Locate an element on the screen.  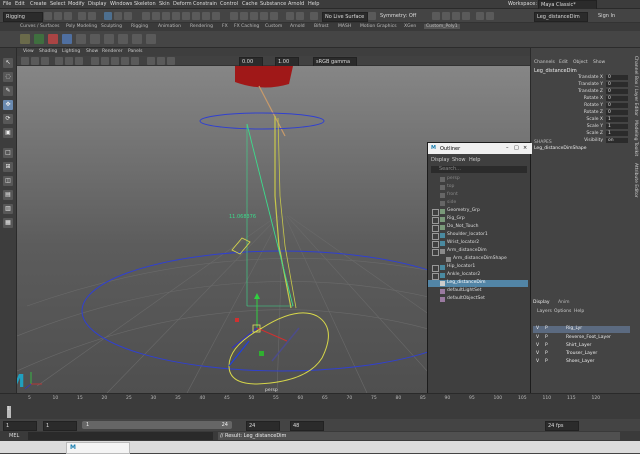
tab-channel-box-layer-editor: Channel Box / Layer Editor is located at coordinates (635, 86).